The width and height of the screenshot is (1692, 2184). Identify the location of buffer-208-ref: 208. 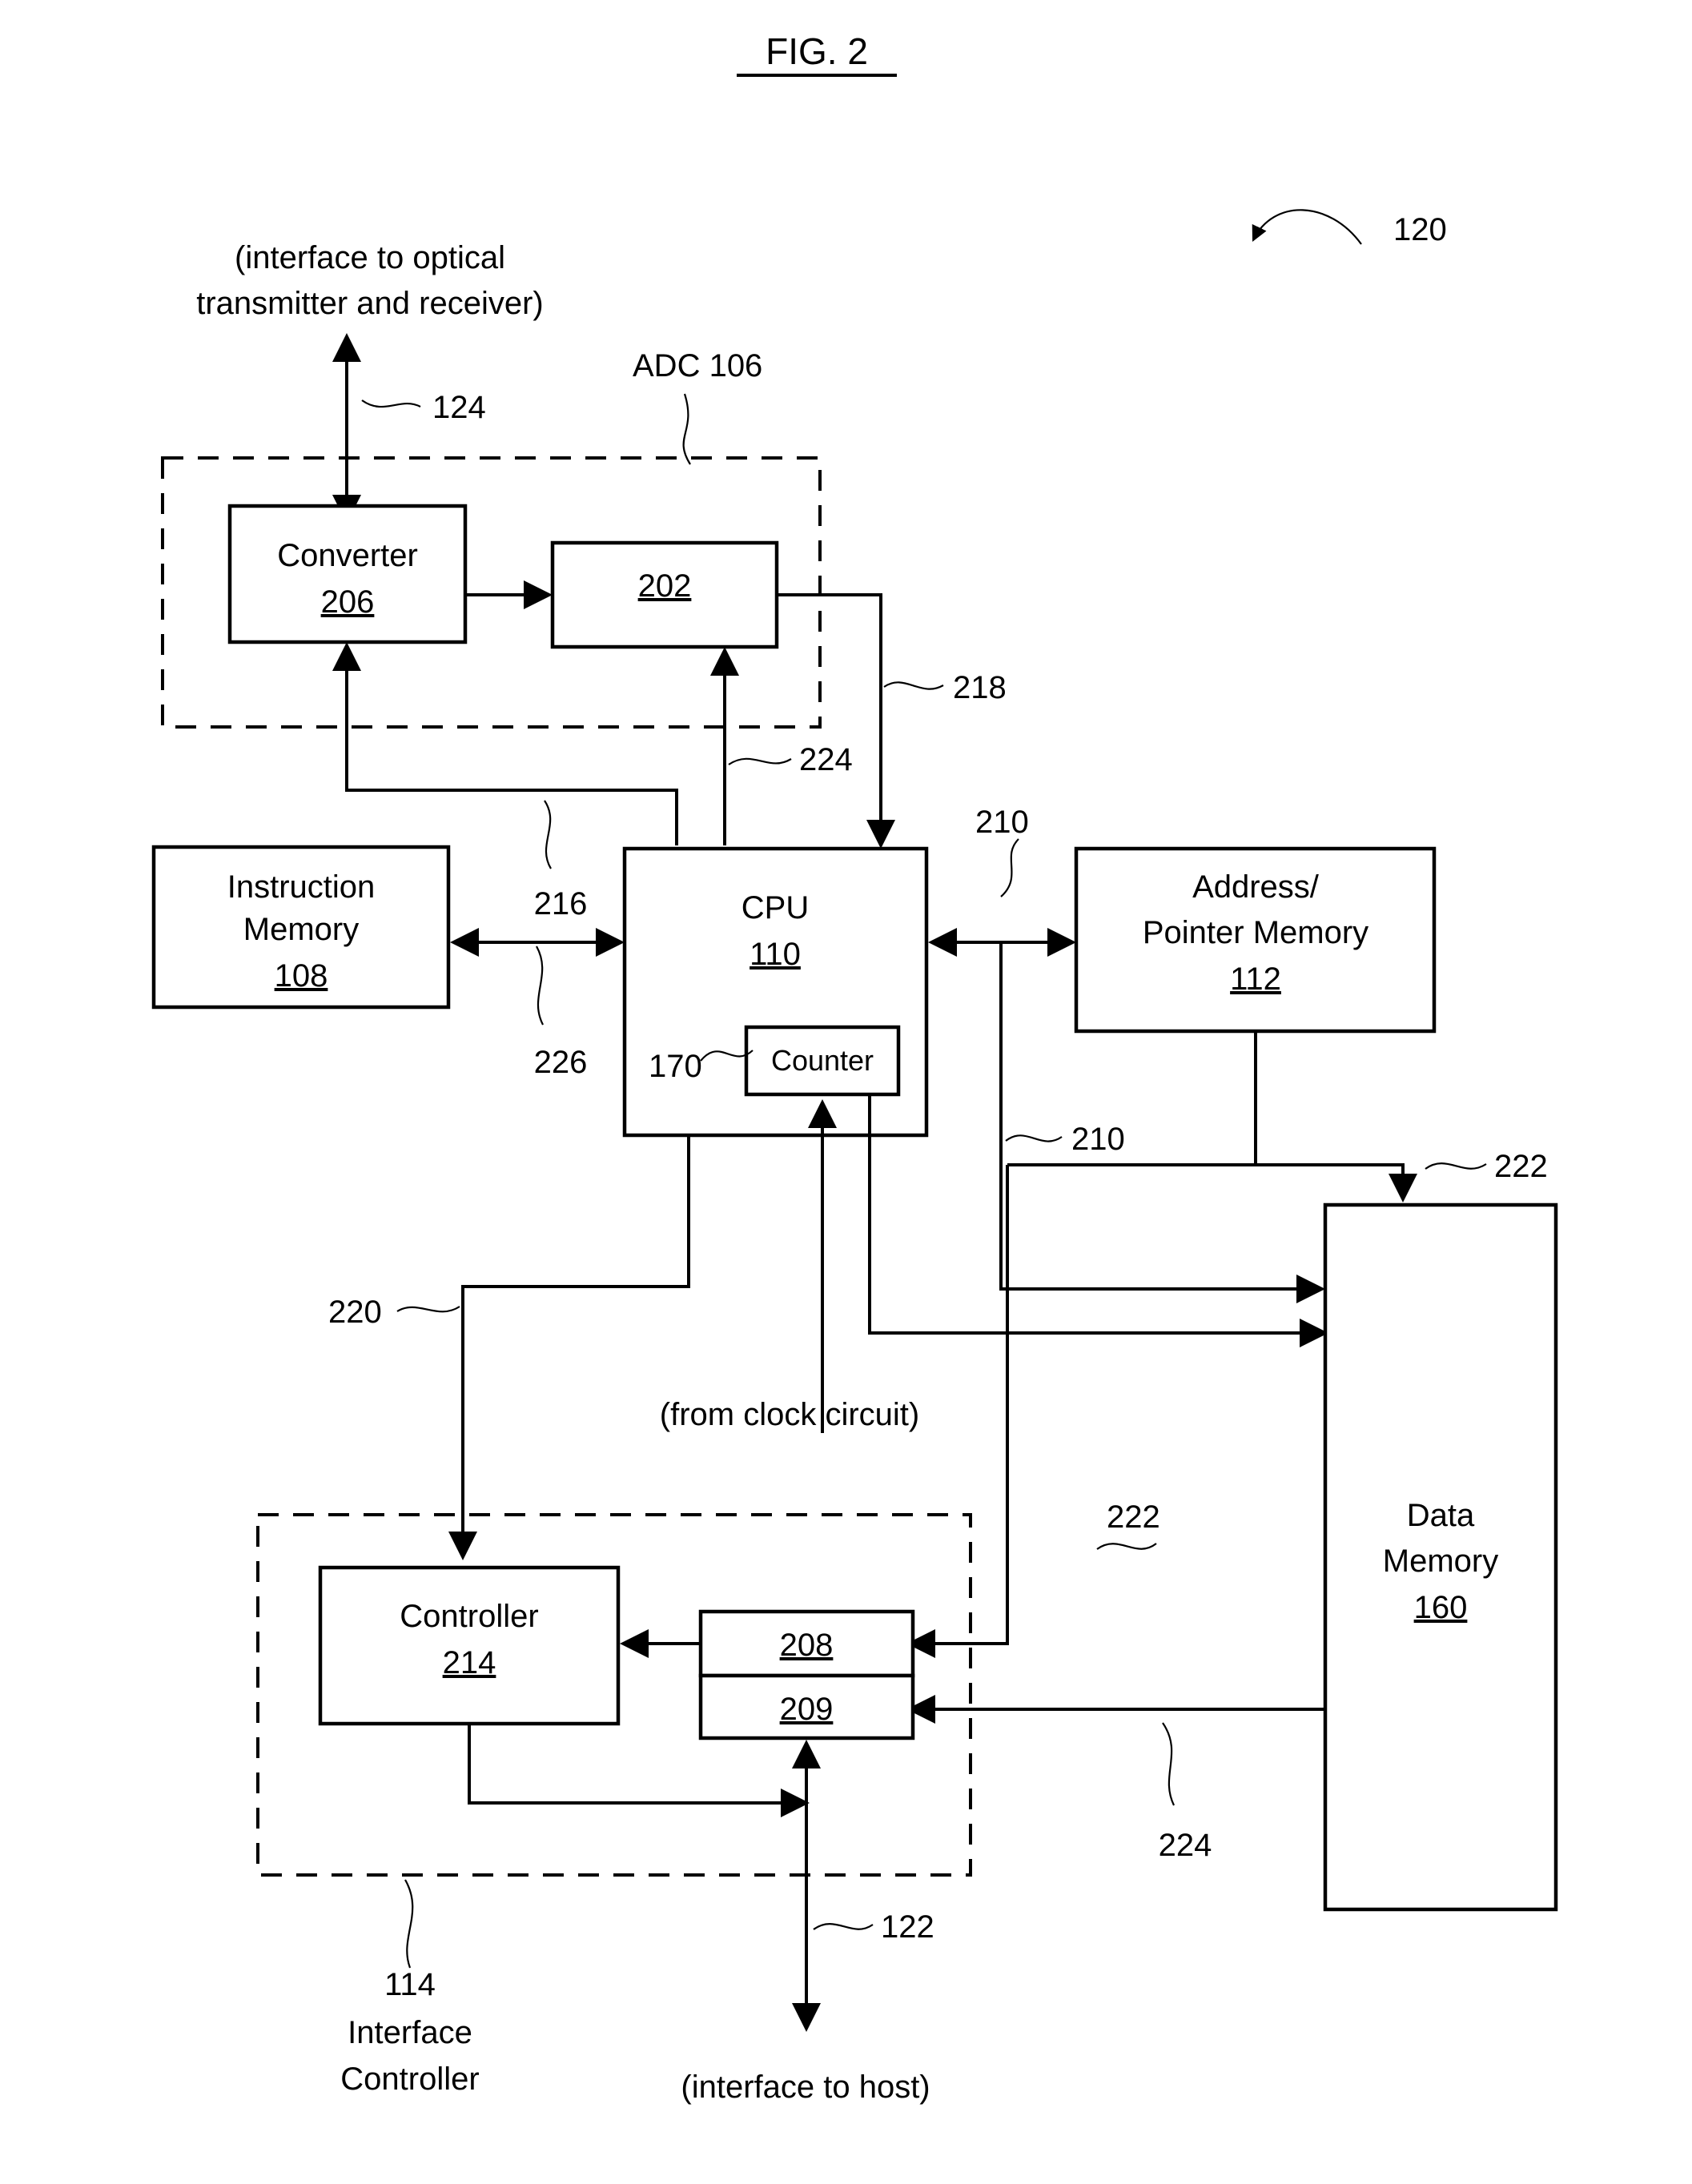
(807, 1645).